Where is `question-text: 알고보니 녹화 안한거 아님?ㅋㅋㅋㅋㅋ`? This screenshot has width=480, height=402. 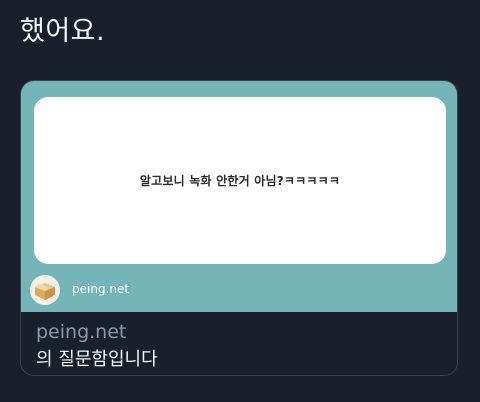 question-text: 알고보니 녹화 안한거 아님?ㅋㅋㅋㅋㅋ is located at coordinates (240, 181).